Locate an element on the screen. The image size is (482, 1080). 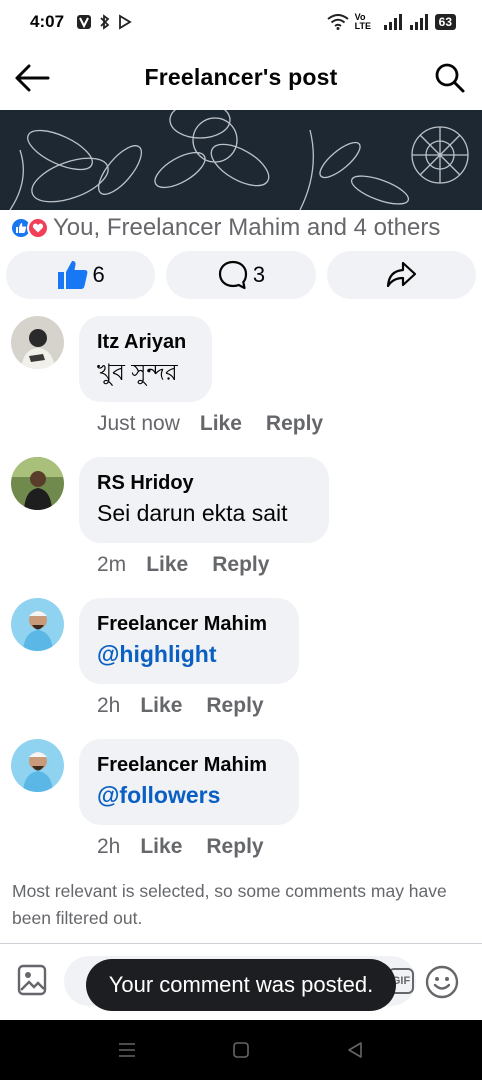
comment-time: 2m is located at coordinates (112, 564).